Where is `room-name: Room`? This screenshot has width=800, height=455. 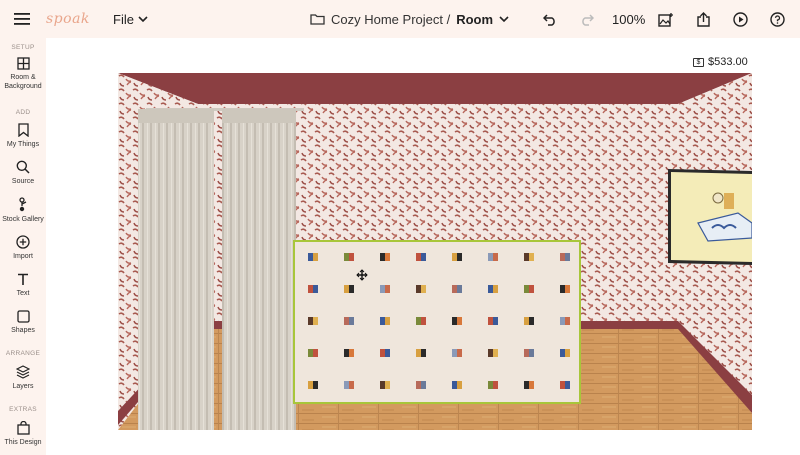 room-name: Room is located at coordinates (474, 19).